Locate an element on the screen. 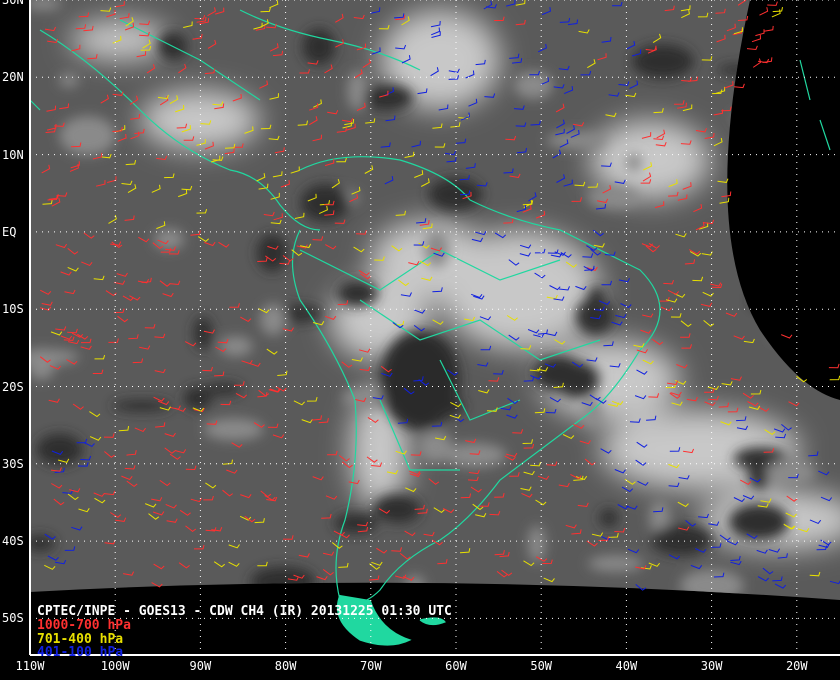 This screenshot has height=680, width=840. lat-label: 20N is located at coordinates (13, 77).